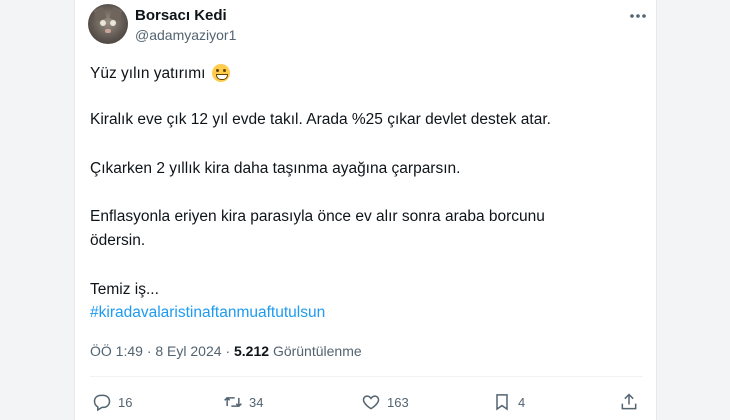  I want to click on reply-icon, so click(102, 403).